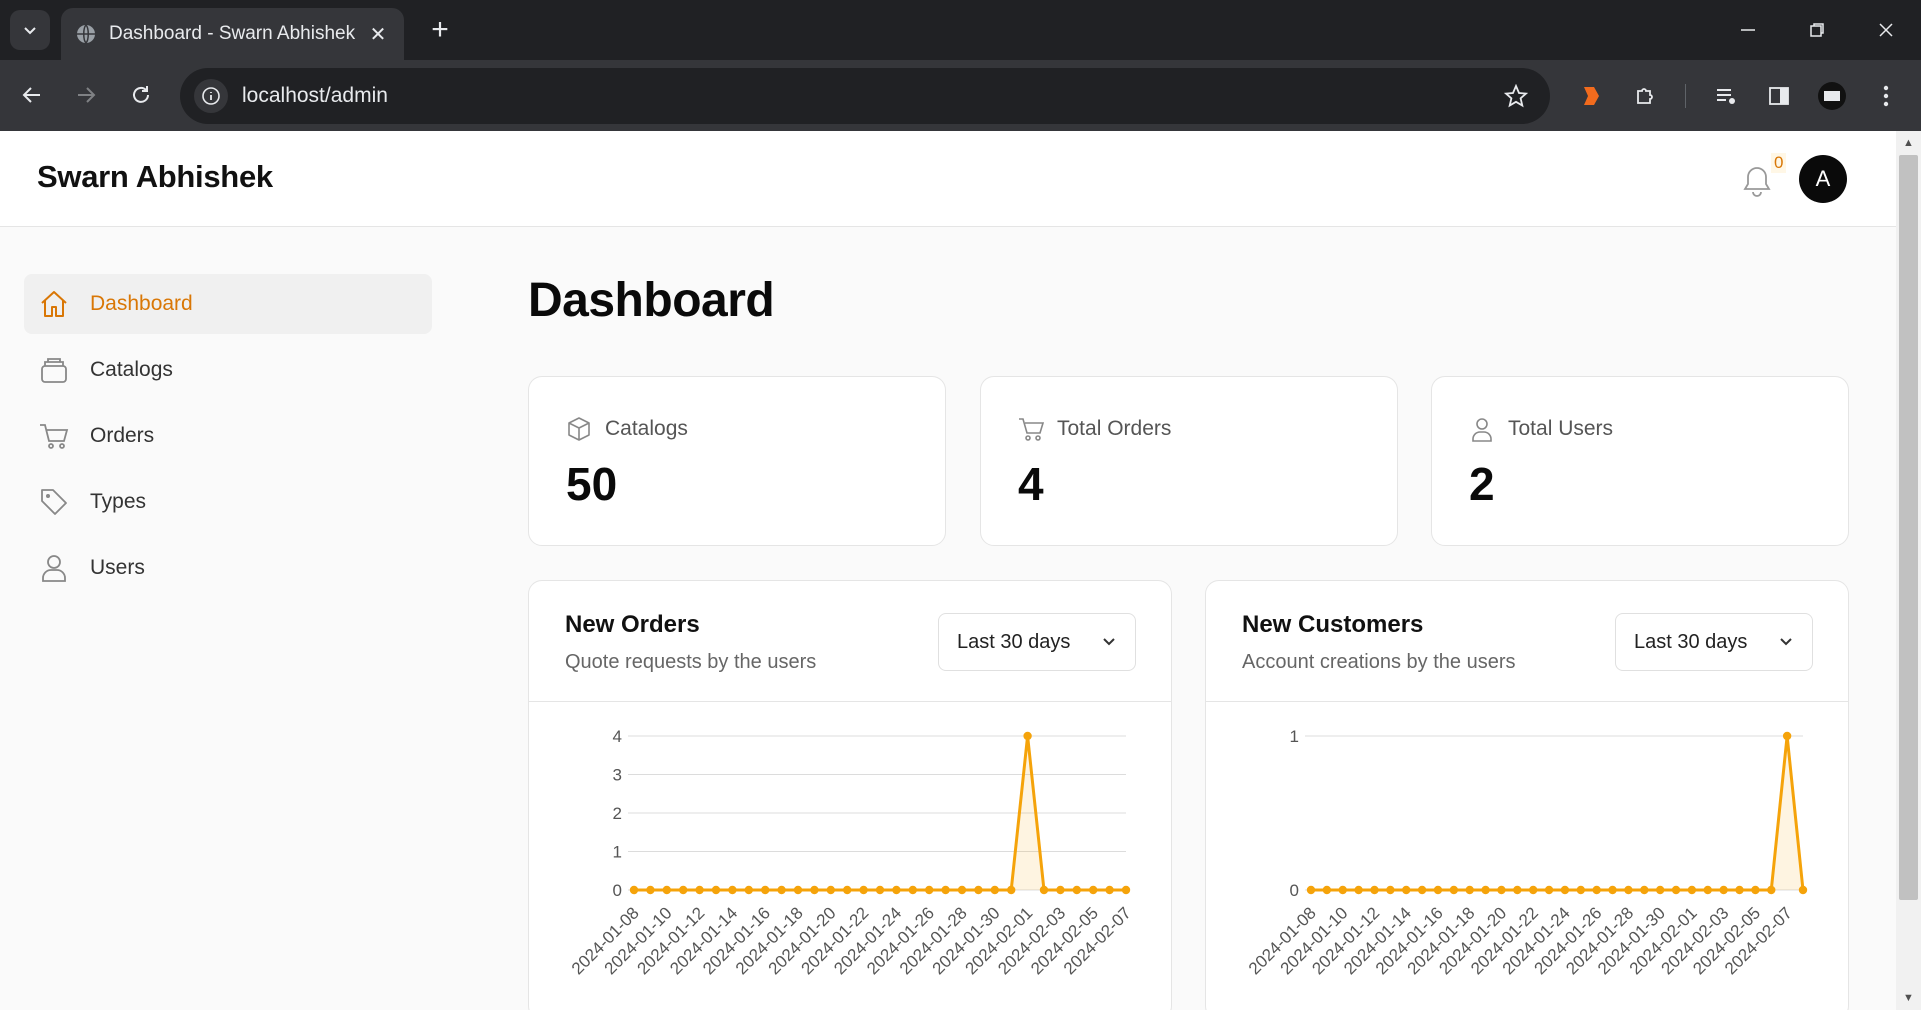  I want to click on restore-icon, so click(1817, 30).